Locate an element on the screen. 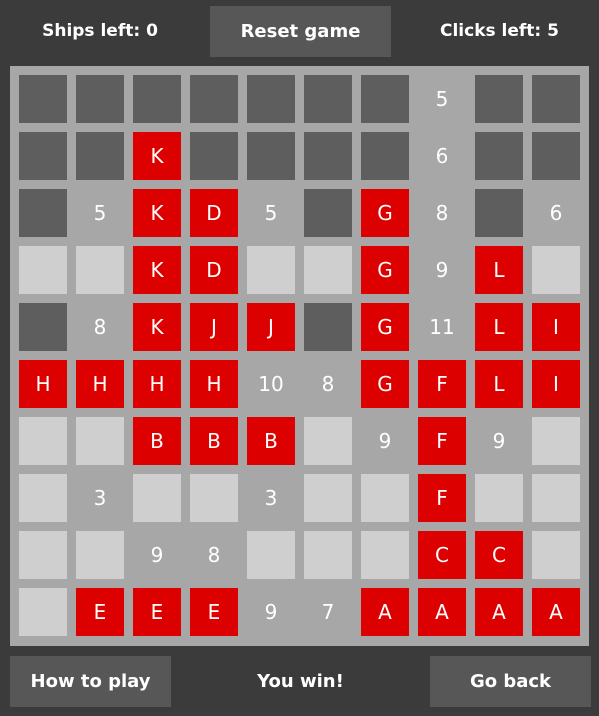 This screenshot has height=716, width=599. game-status: You win! is located at coordinates (300, 681).